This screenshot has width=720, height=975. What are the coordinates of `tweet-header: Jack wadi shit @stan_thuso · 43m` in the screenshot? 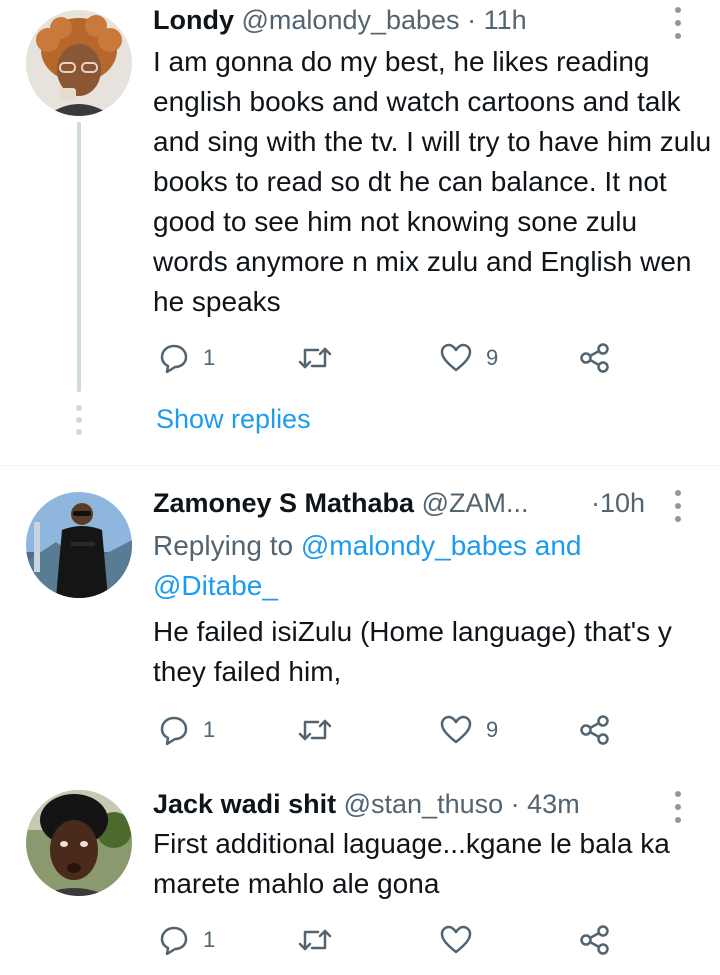 It's located at (366, 804).